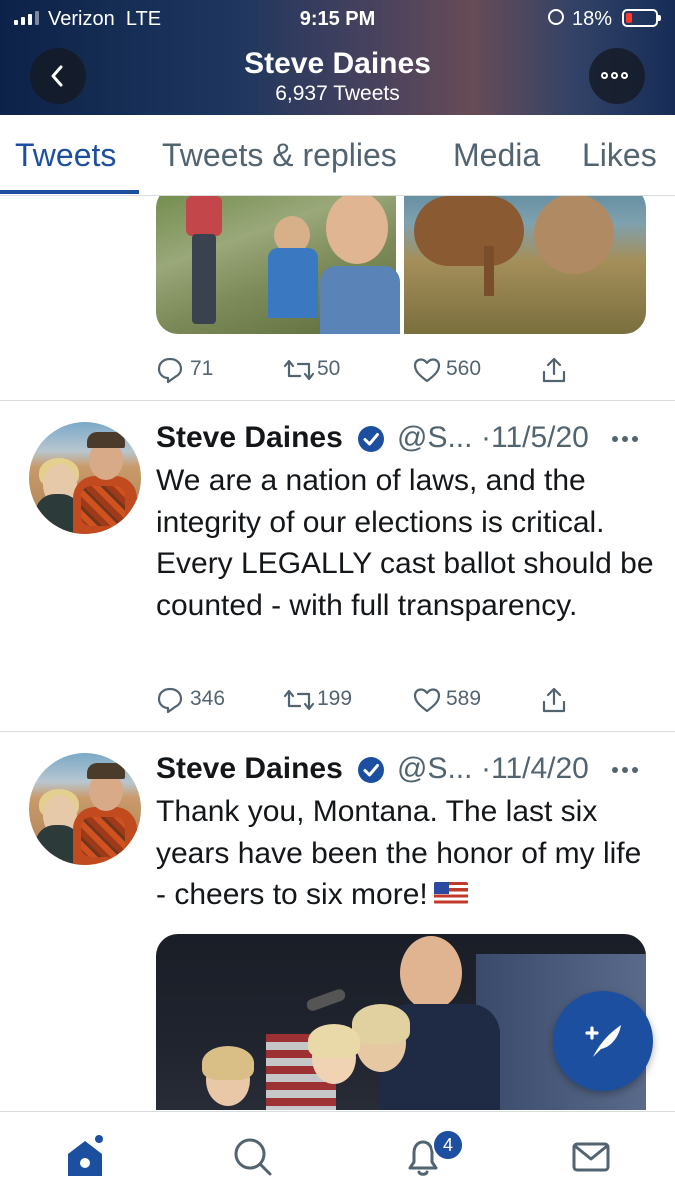 The image size is (675, 1201). What do you see at coordinates (337, 1156) in the screenshot?
I see `bottom-navigation: 4` at bounding box center [337, 1156].